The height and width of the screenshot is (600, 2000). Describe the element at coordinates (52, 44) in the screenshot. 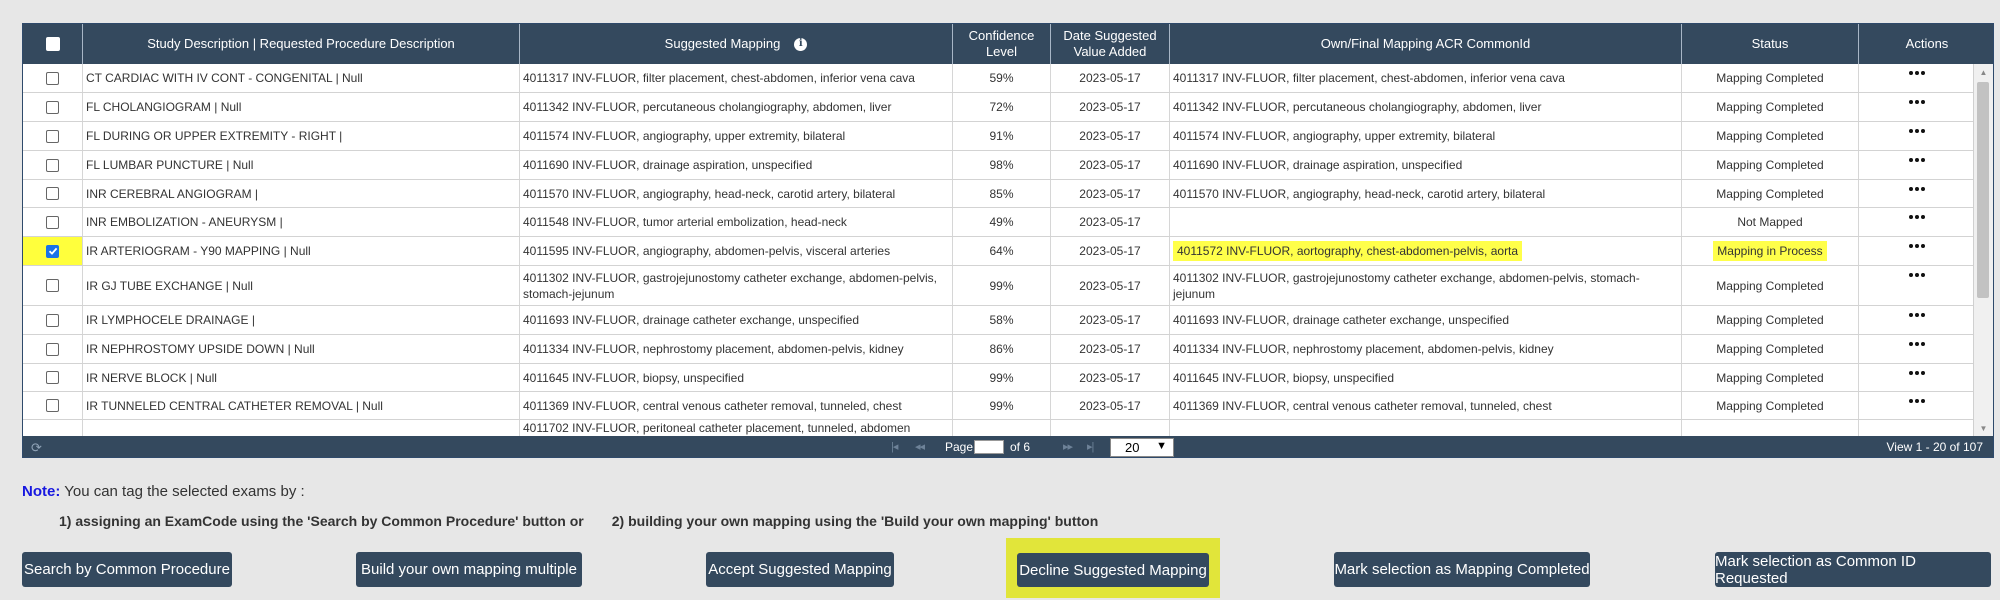

I see `select-all-checkbox` at that location.